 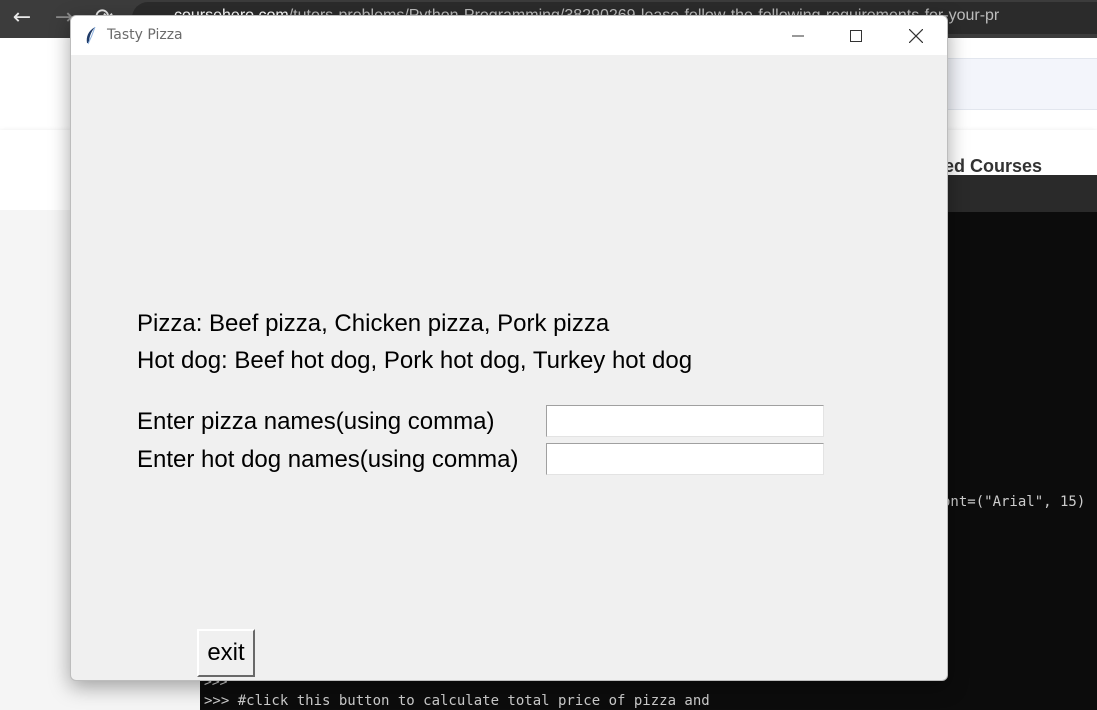 What do you see at coordinates (328, 459) in the screenshot?
I see `hotdog-names-label: Enter hot dog names(using comma)` at bounding box center [328, 459].